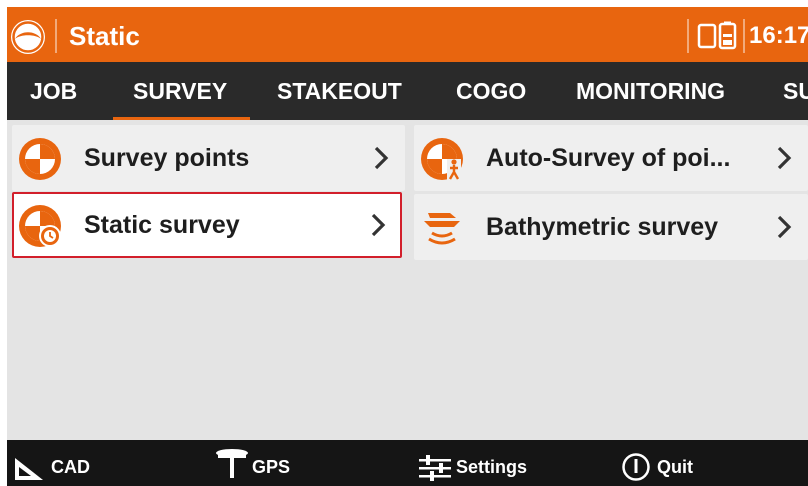 The height and width of the screenshot is (486, 808). I want to click on survey-target-icon, so click(40, 159).